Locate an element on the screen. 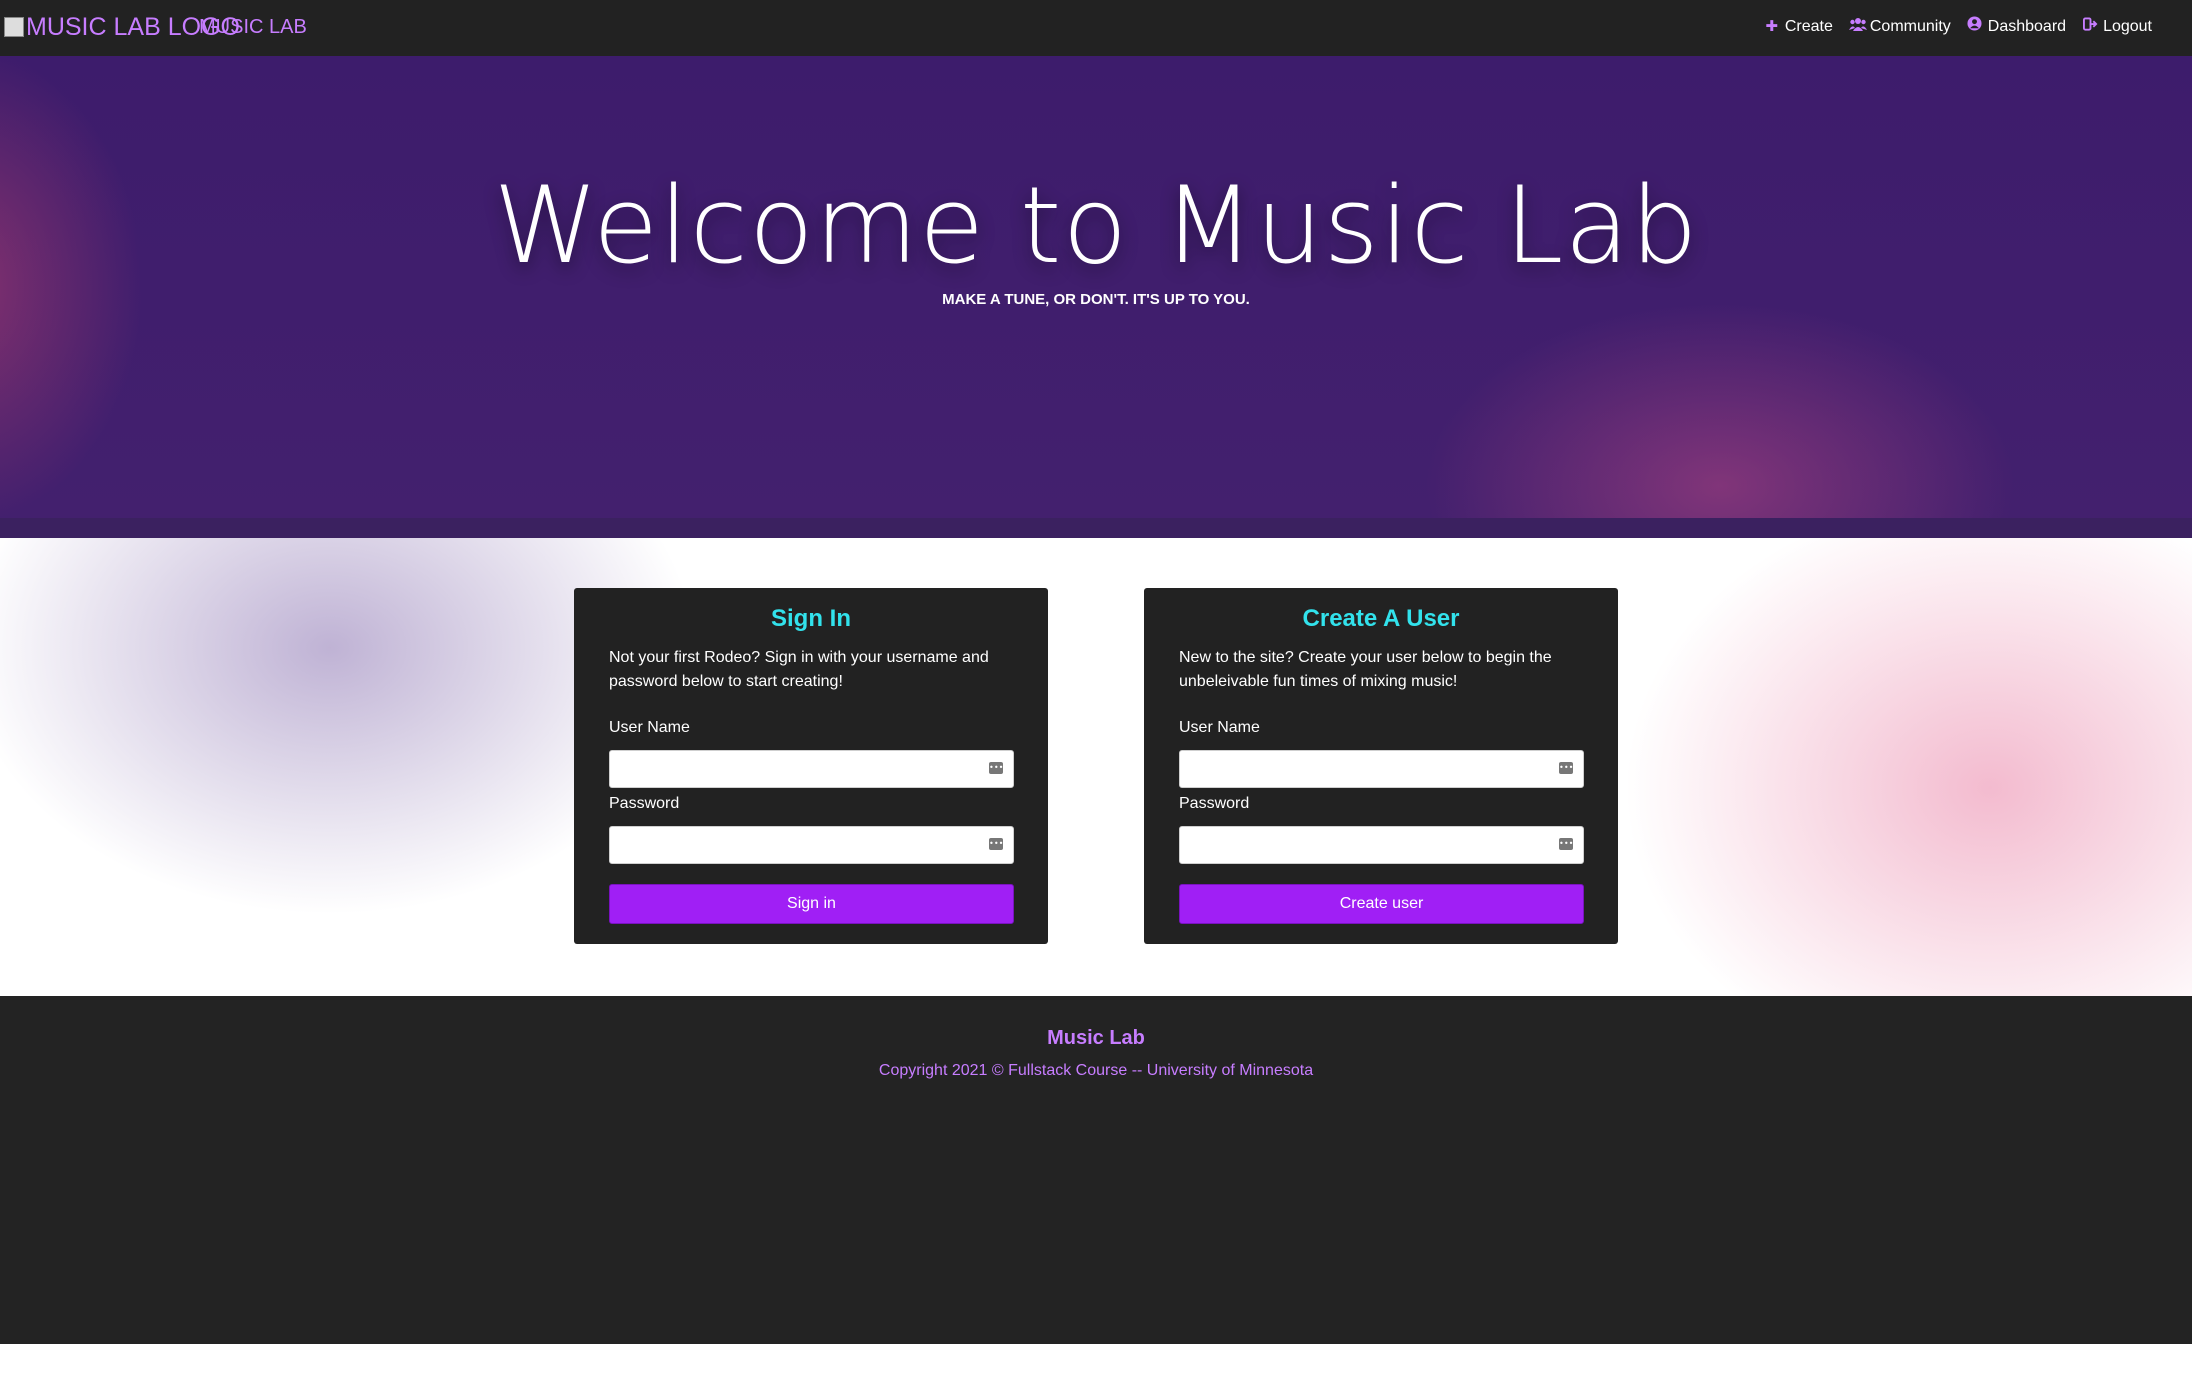  hero-title: Welcome to Music Lab is located at coordinates (1096, 225).